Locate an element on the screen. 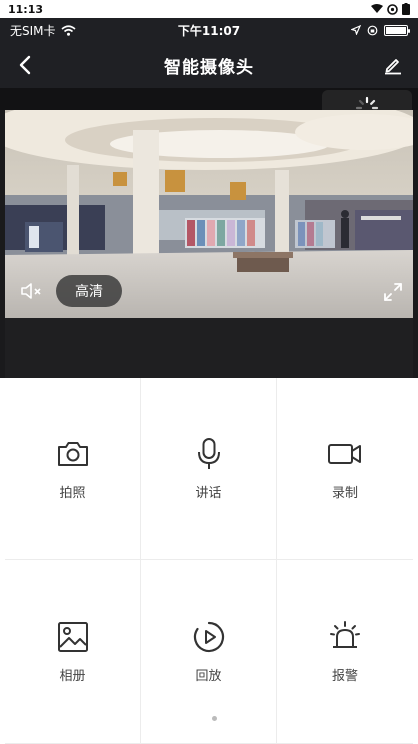 This screenshot has height=744, width=418. playback-icon is located at coordinates (209, 637).